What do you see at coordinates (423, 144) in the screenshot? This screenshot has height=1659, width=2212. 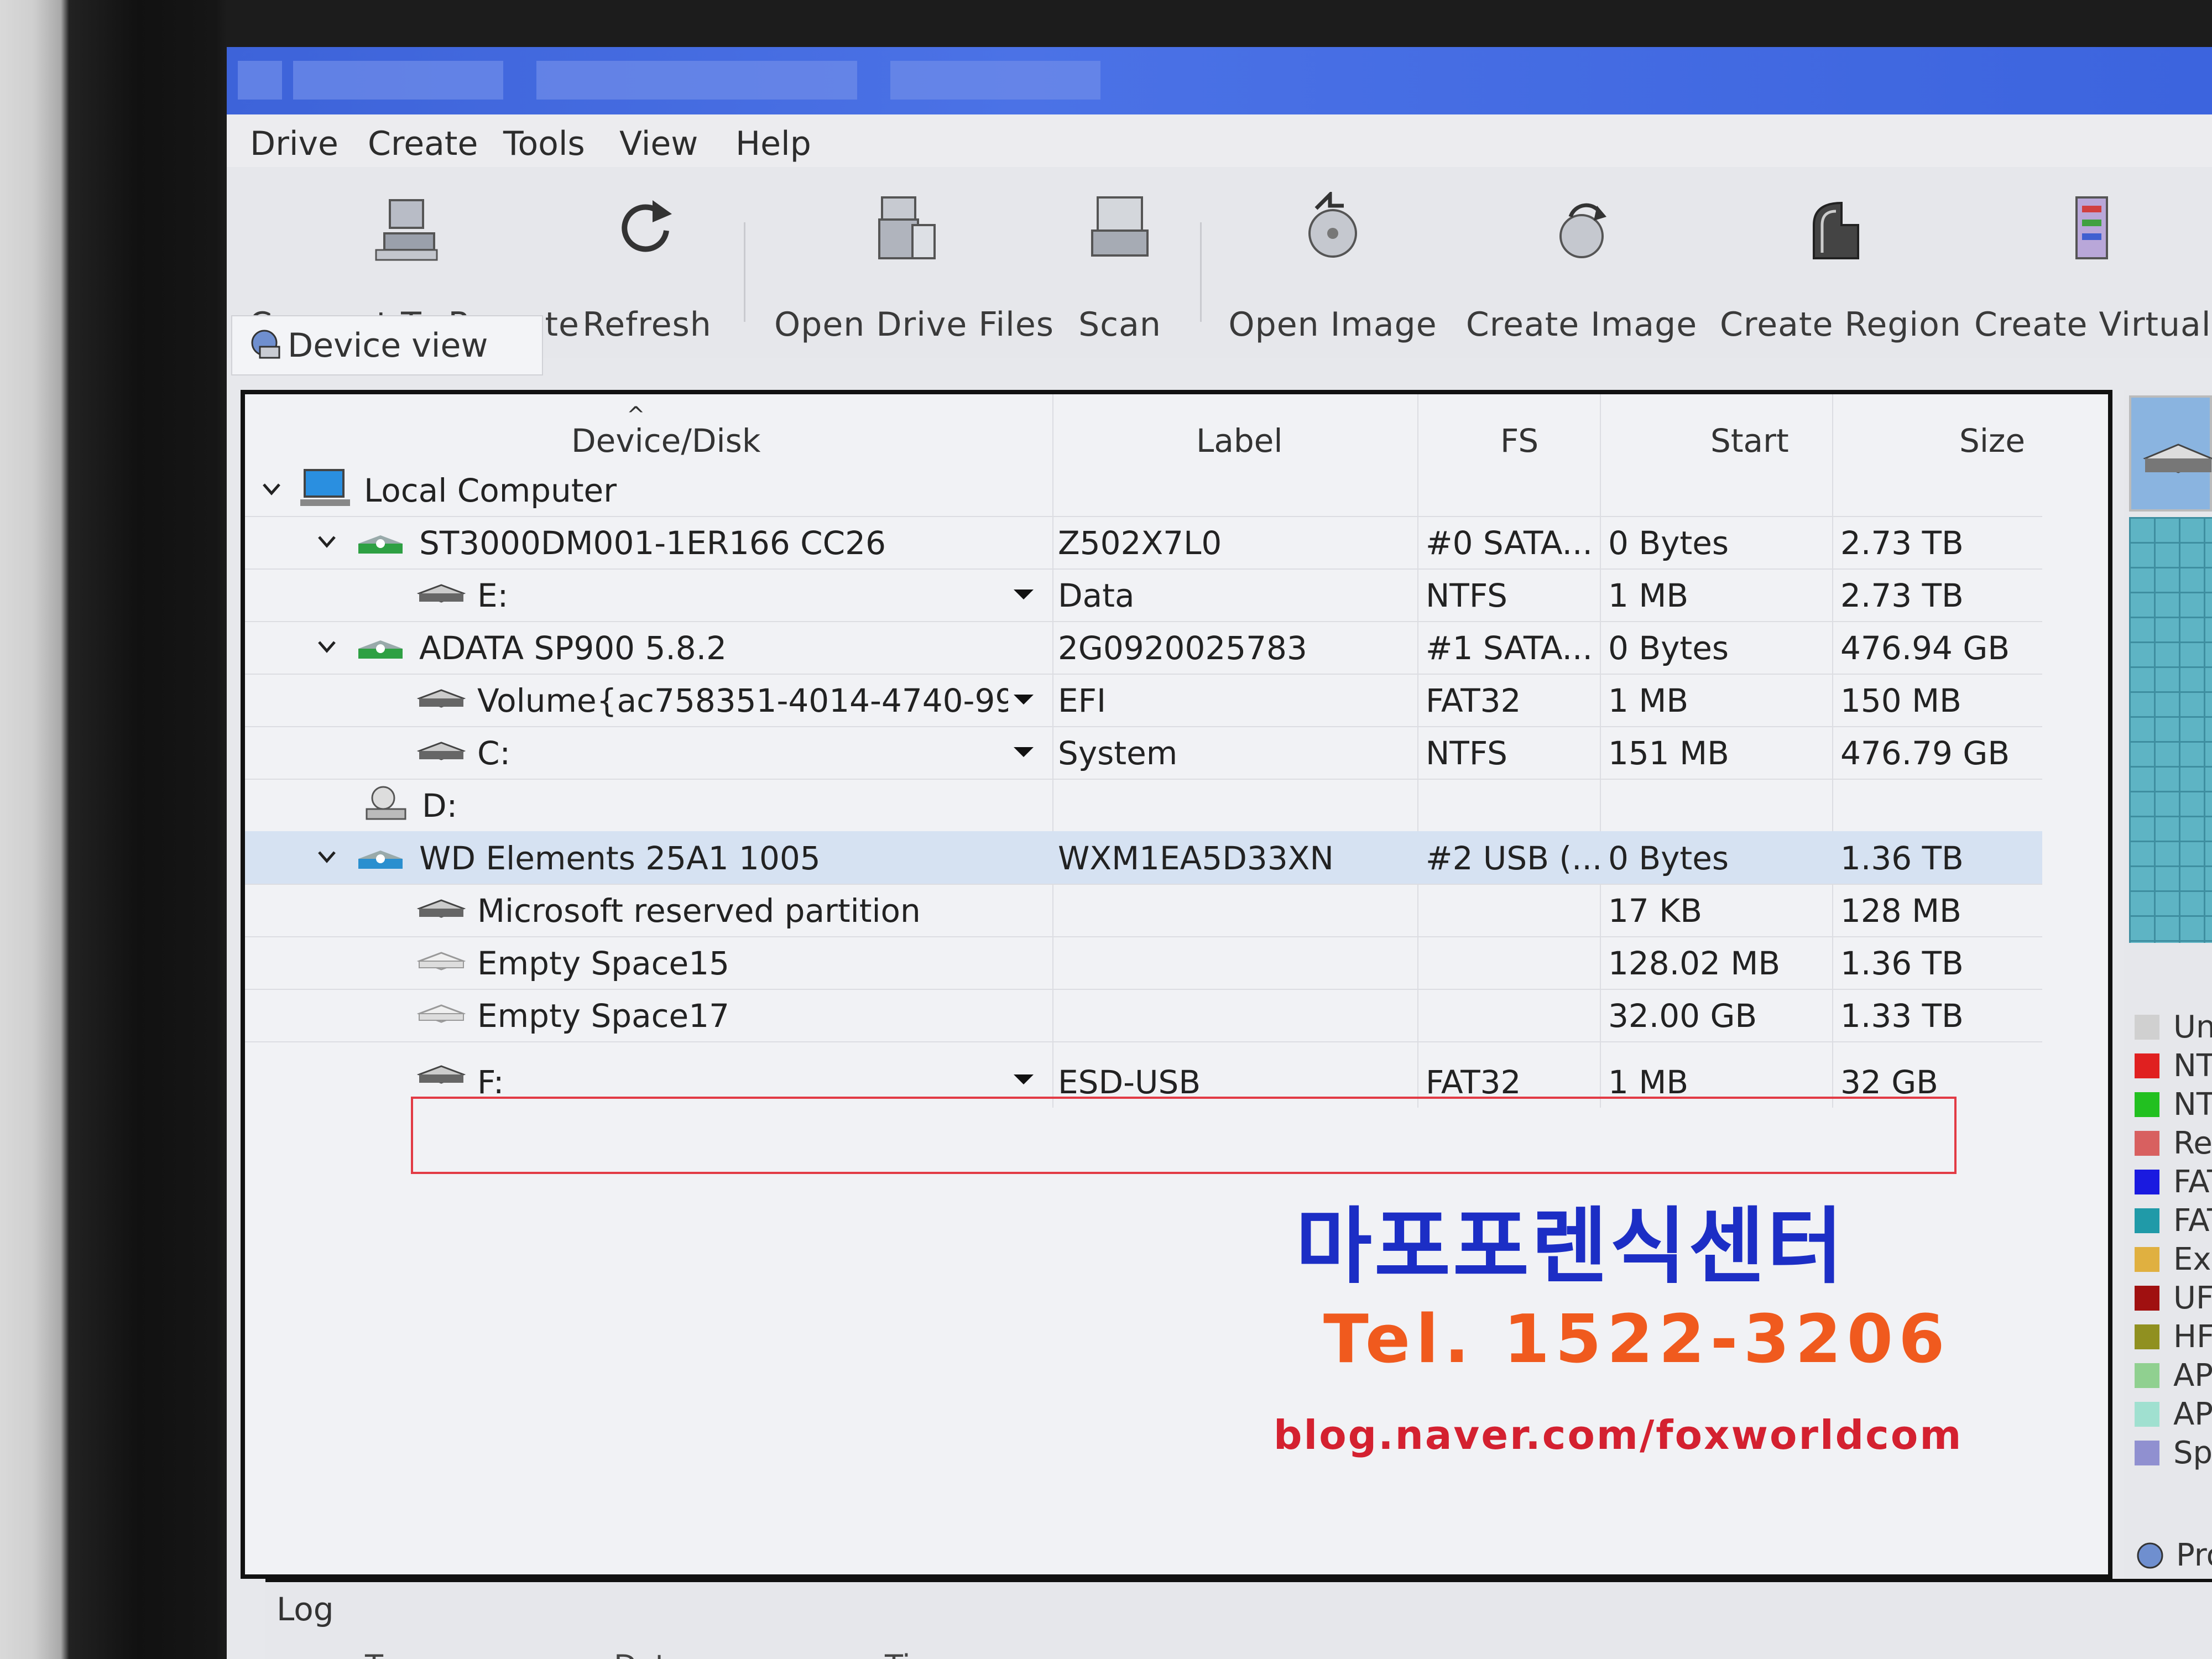 I see `menu-create: Create` at bounding box center [423, 144].